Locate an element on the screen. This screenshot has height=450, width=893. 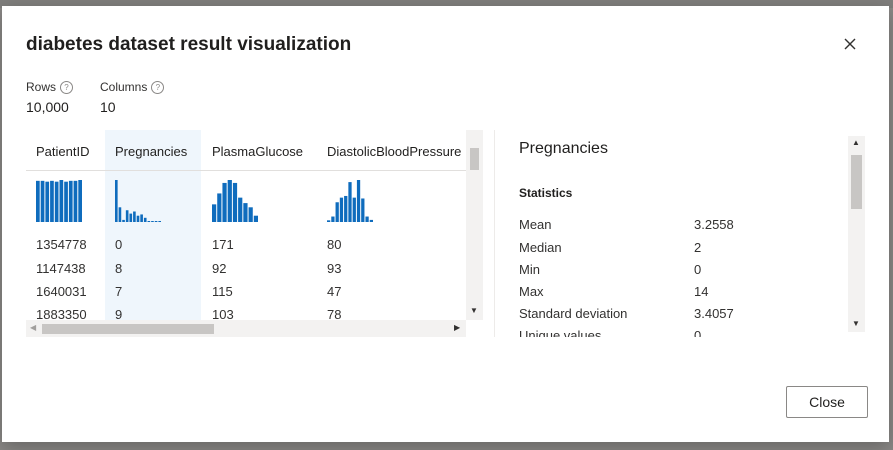
table-cell: 1147438 is located at coordinates (61, 268).